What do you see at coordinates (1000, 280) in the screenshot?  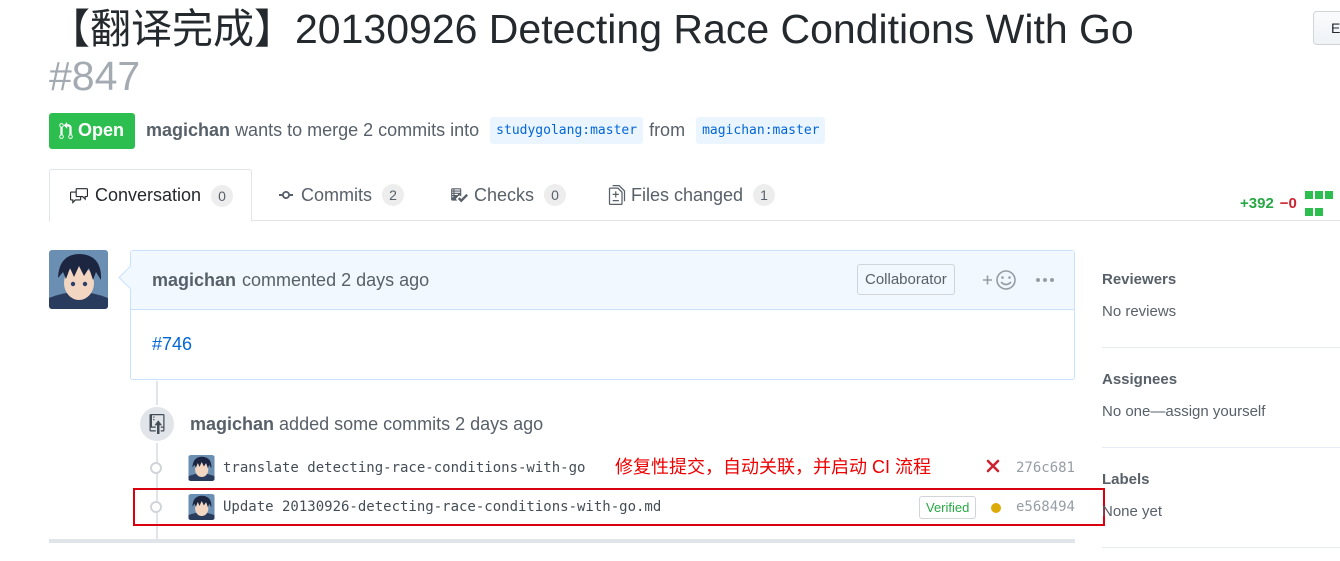 I see `add-reaction-icon` at bounding box center [1000, 280].